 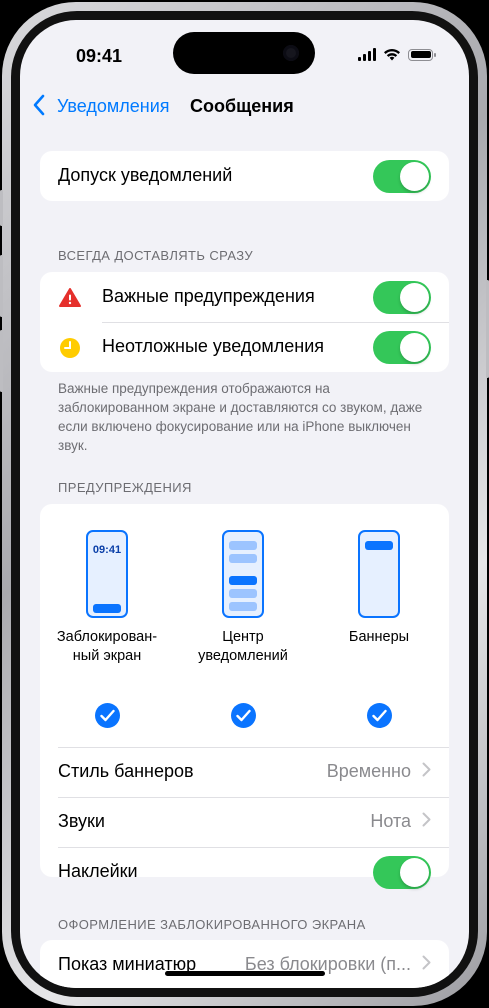 What do you see at coordinates (70, 298) in the screenshot?
I see `warning-triangle-icon` at bounding box center [70, 298].